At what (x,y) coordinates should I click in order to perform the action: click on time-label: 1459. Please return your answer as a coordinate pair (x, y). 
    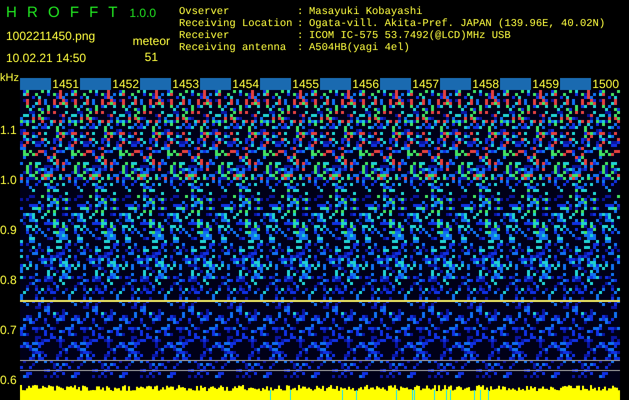
    Looking at the image, I should click on (545, 84).